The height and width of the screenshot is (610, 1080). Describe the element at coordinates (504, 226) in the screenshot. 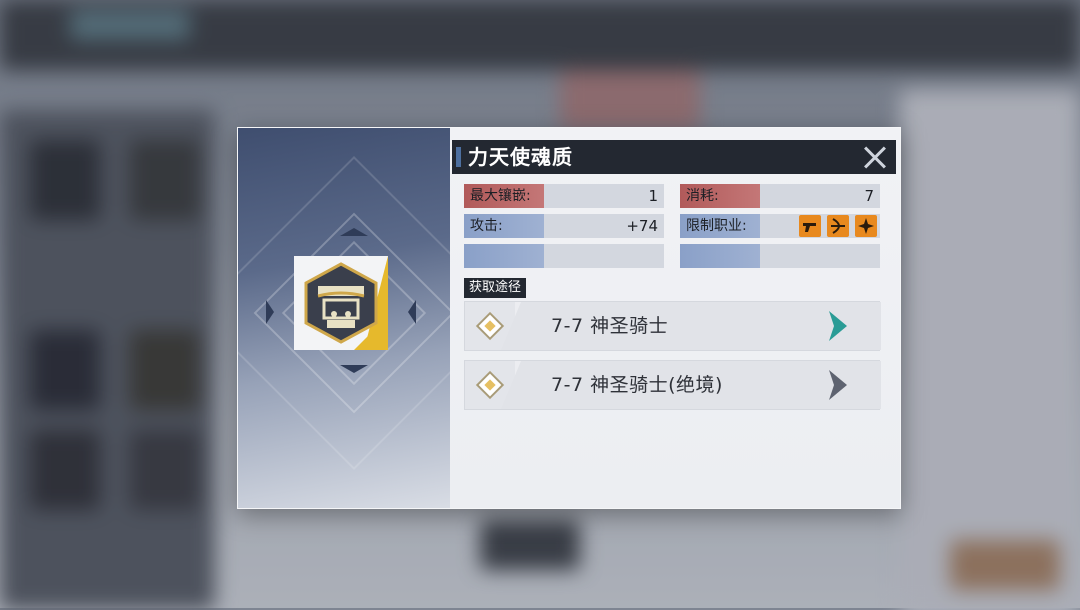

I see `stat-attack-label: 攻击:` at that location.